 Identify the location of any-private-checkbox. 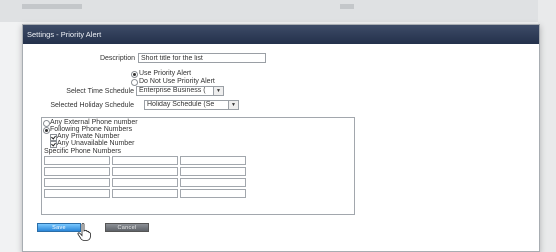
(53, 137).